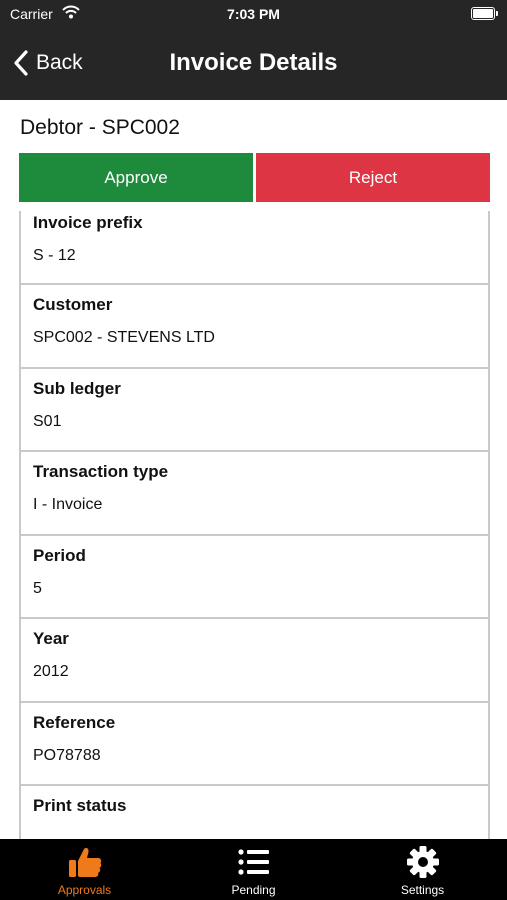 The height and width of the screenshot is (900, 507). What do you see at coordinates (88, 222) in the screenshot?
I see `field-label: Invoice prefix` at bounding box center [88, 222].